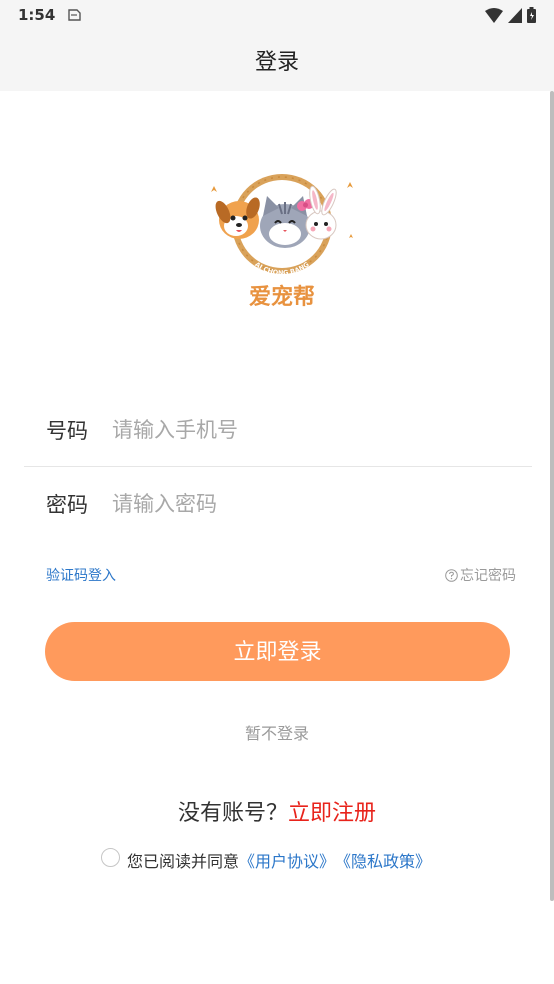  What do you see at coordinates (277, 651) in the screenshot?
I see `login-button: 立即登录` at bounding box center [277, 651].